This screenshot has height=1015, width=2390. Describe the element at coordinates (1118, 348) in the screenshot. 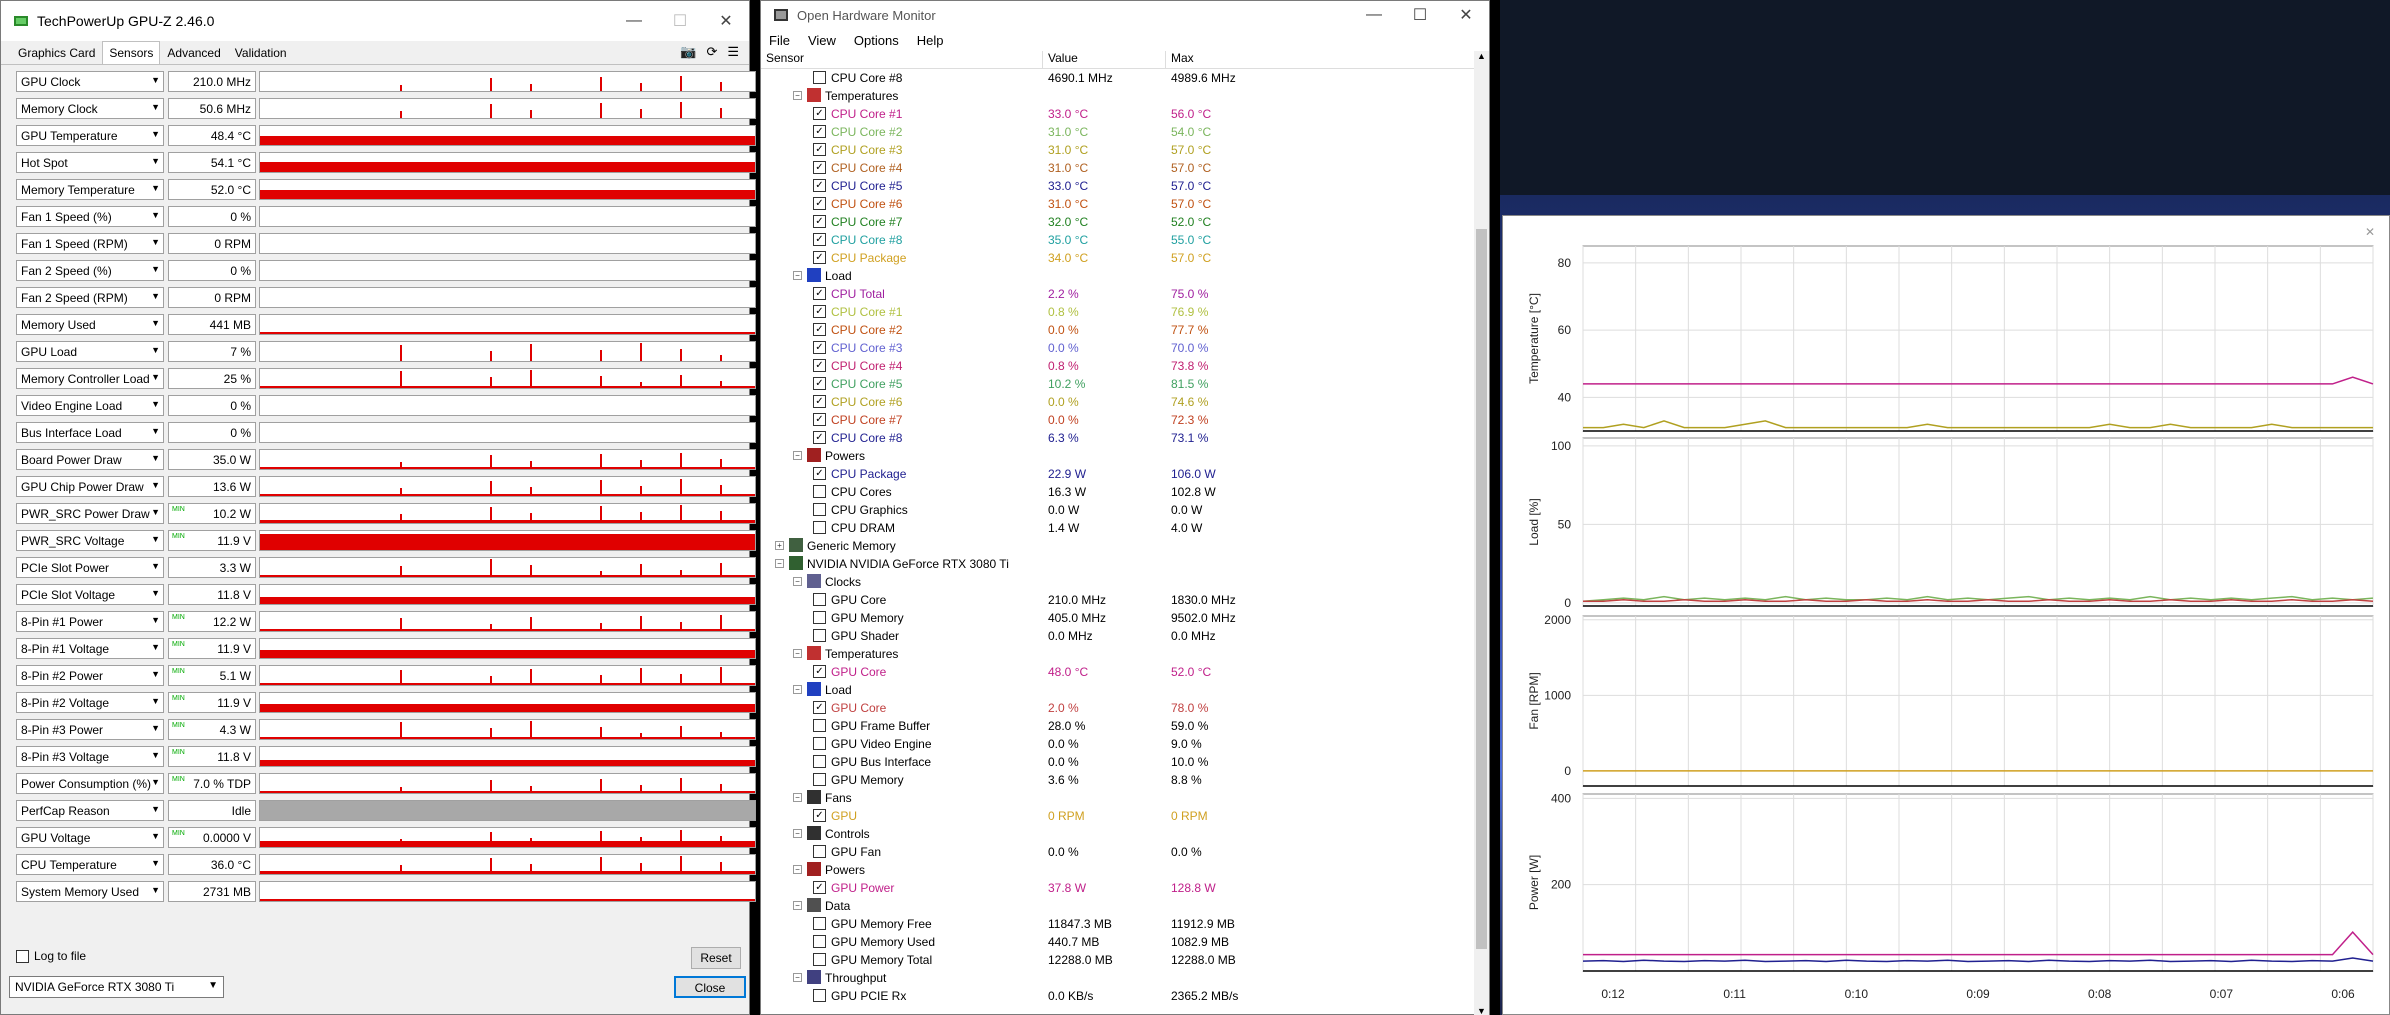

I see `tree-sensor-row: ✓ CPU Core #3 0.0 % 70.0 %` at that location.